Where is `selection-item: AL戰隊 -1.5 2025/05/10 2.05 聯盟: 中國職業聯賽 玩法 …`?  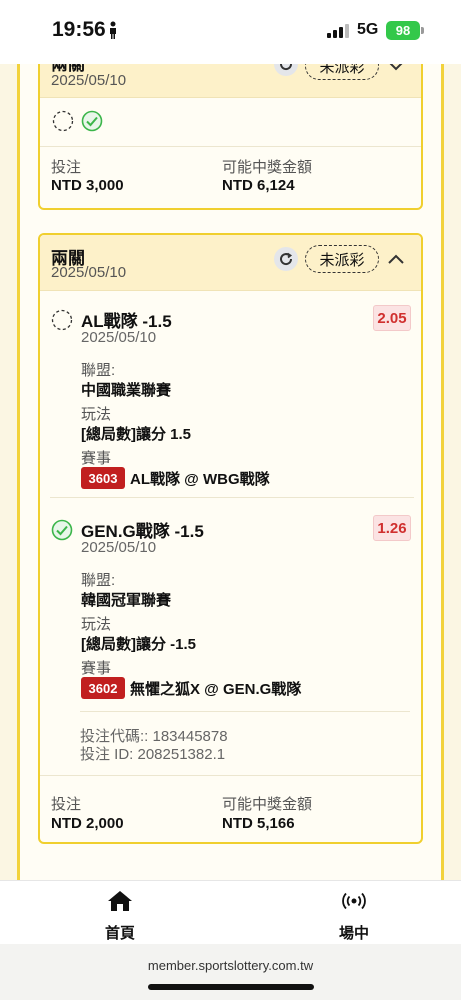 selection-item: AL戰隊 -1.5 2025/05/10 2.05 聯盟: 中國職業聯賽 玩法 … is located at coordinates (231, 401).